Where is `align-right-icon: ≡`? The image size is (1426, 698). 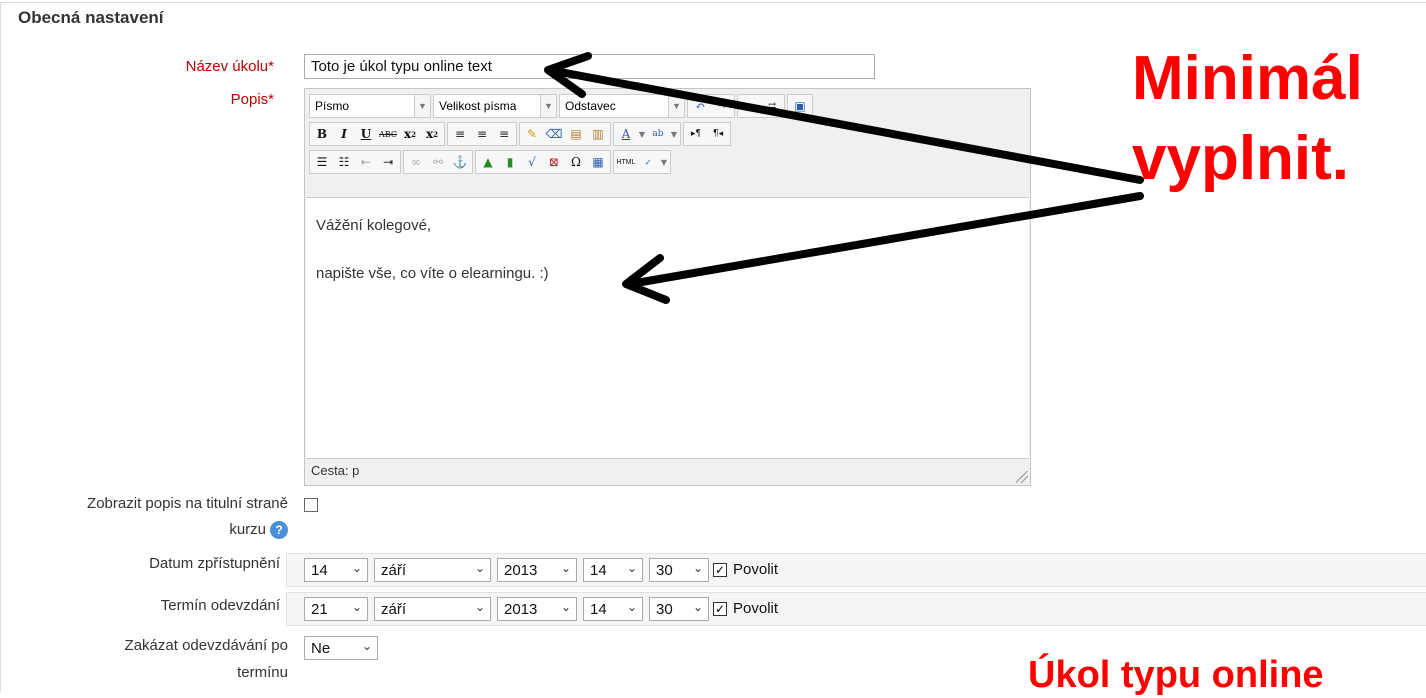
align-right-icon: ≡ is located at coordinates (504, 134).